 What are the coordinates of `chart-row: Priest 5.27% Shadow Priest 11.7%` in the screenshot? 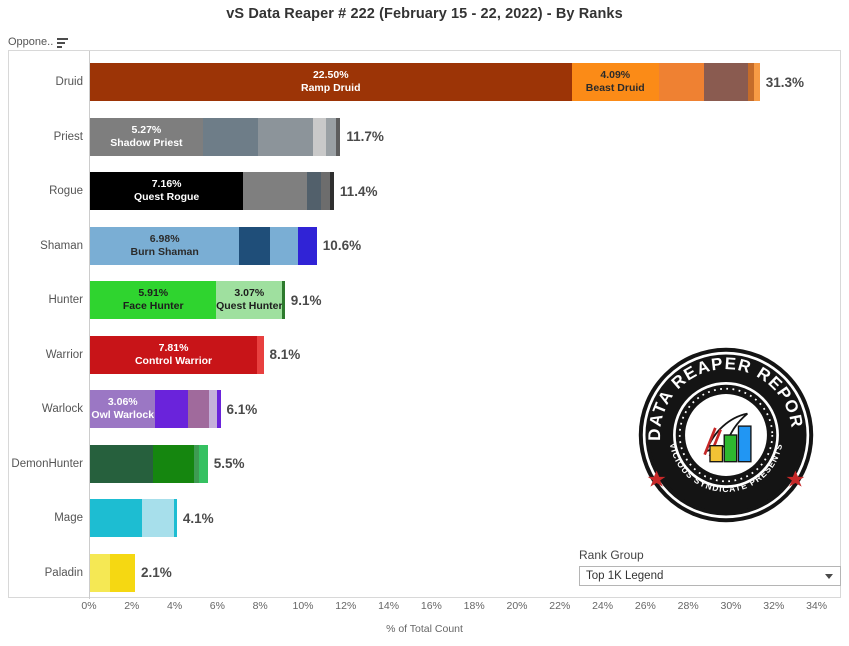 It's located at (425, 137).